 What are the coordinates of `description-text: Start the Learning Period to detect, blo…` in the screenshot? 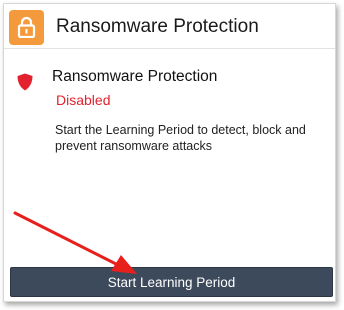 It's located at (180, 138).